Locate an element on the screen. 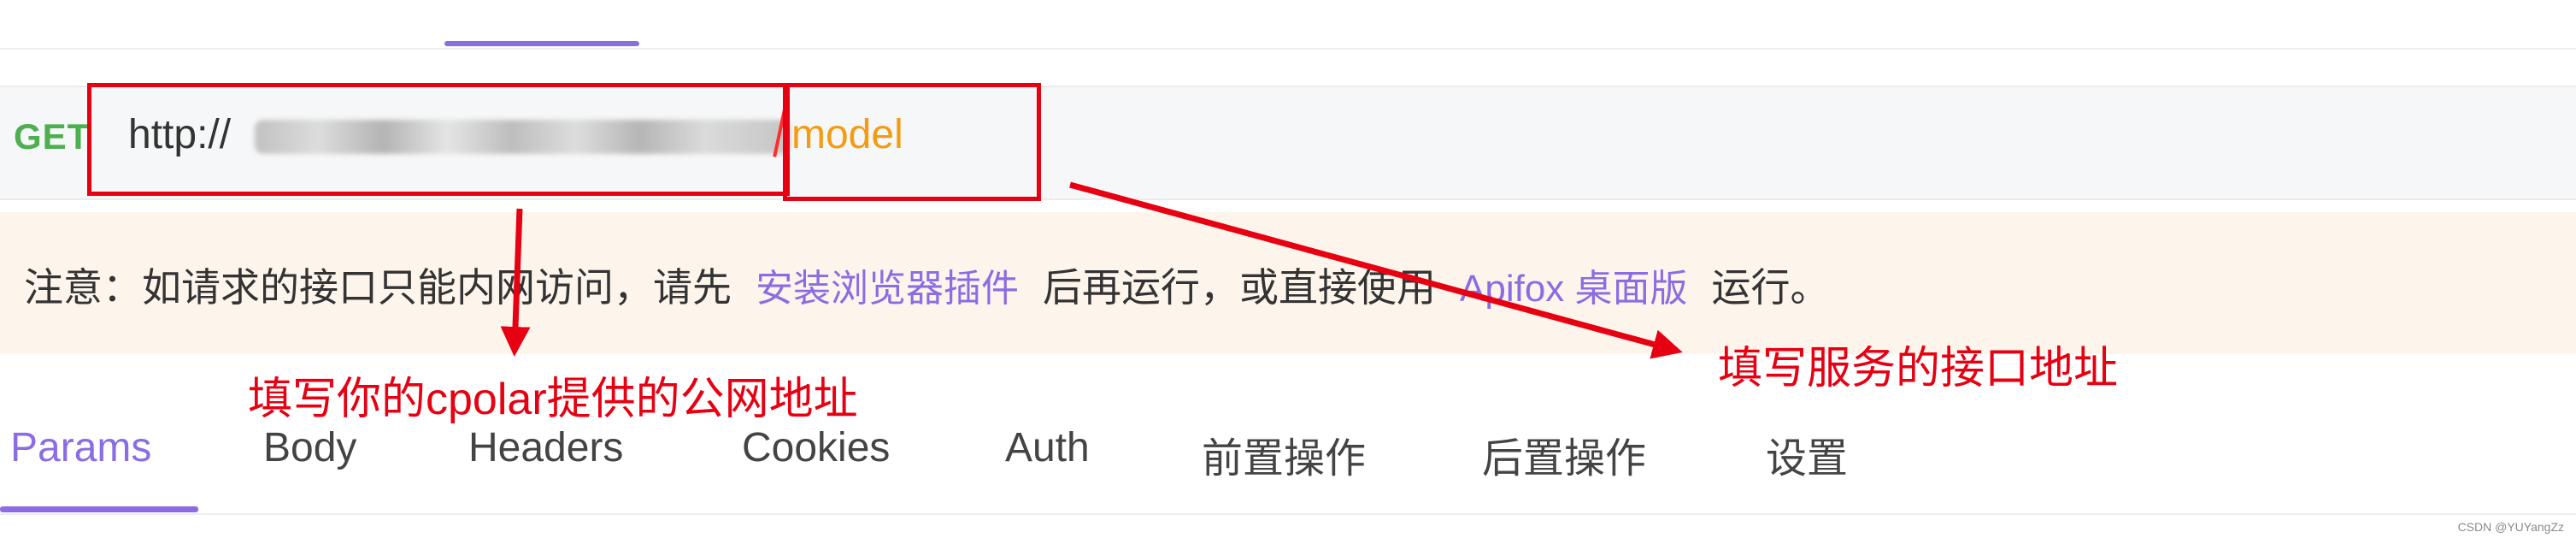 Image resolution: width=2576 pixels, height=544 pixels. active-tab-underline is located at coordinates (99, 509).